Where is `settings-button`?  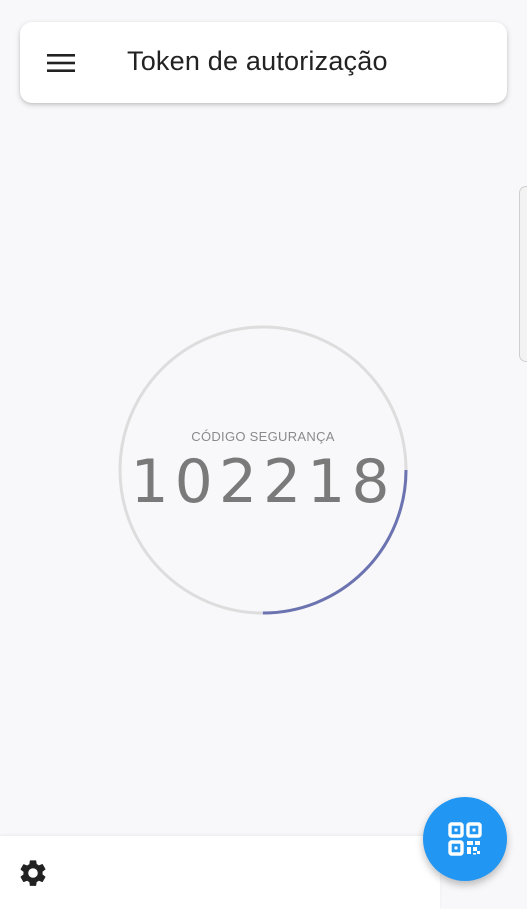
settings-button is located at coordinates (33, 873).